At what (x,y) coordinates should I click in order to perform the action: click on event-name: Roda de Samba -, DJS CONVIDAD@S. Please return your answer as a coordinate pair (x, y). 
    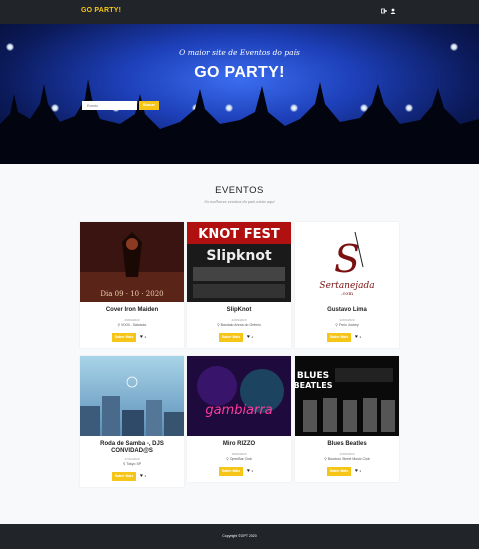
    Looking at the image, I should click on (132, 447).